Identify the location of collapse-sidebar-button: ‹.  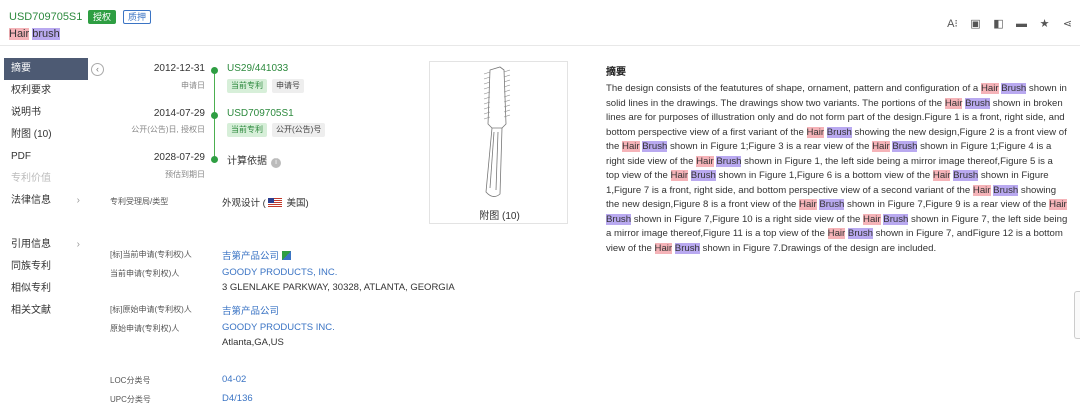
(97, 69).